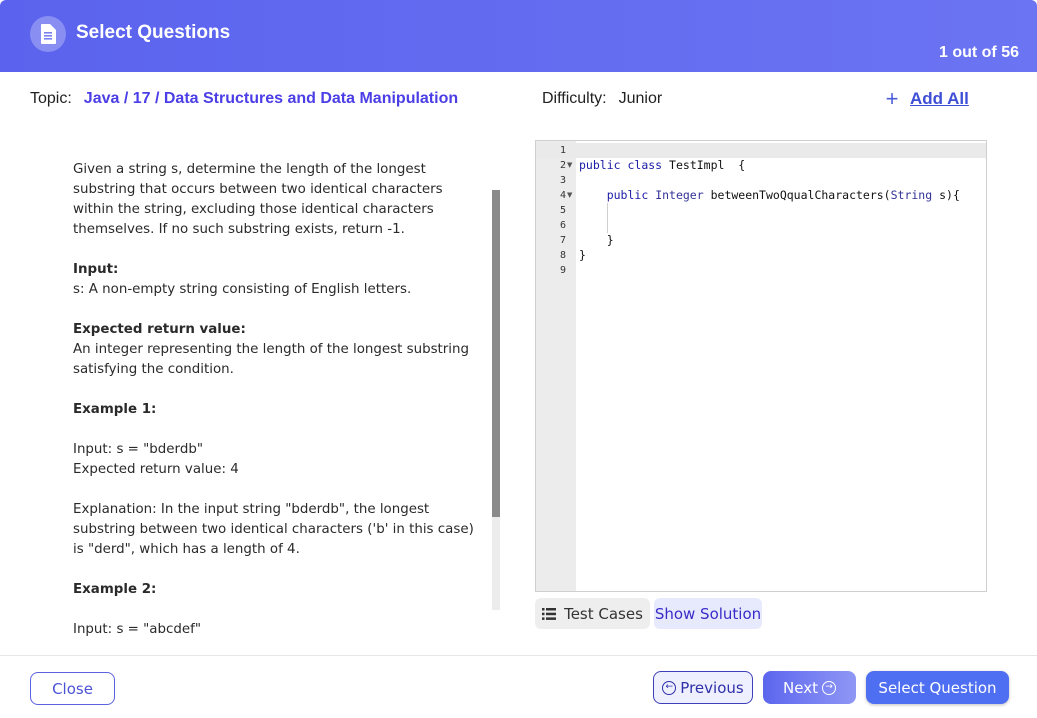 The image size is (1037, 718). What do you see at coordinates (48, 34) in the screenshot?
I see `document-icon` at bounding box center [48, 34].